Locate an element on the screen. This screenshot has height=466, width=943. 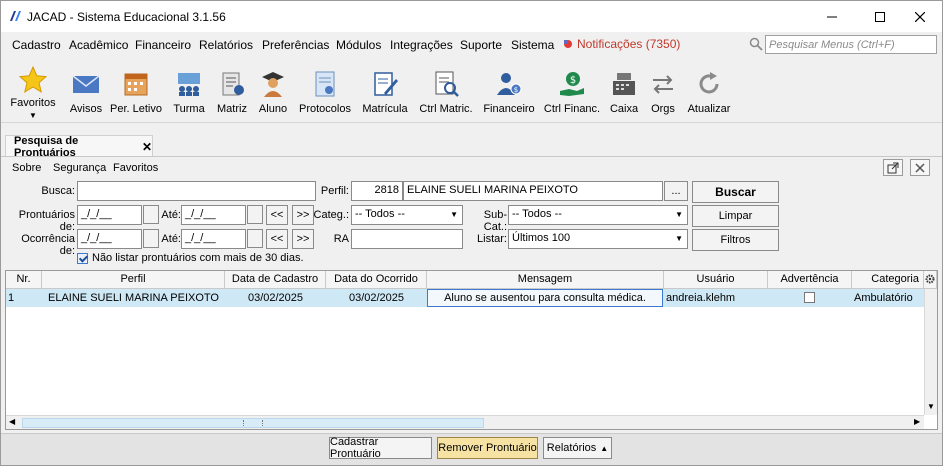
menu-preferencias: Preferências is located at coordinates (295, 45).